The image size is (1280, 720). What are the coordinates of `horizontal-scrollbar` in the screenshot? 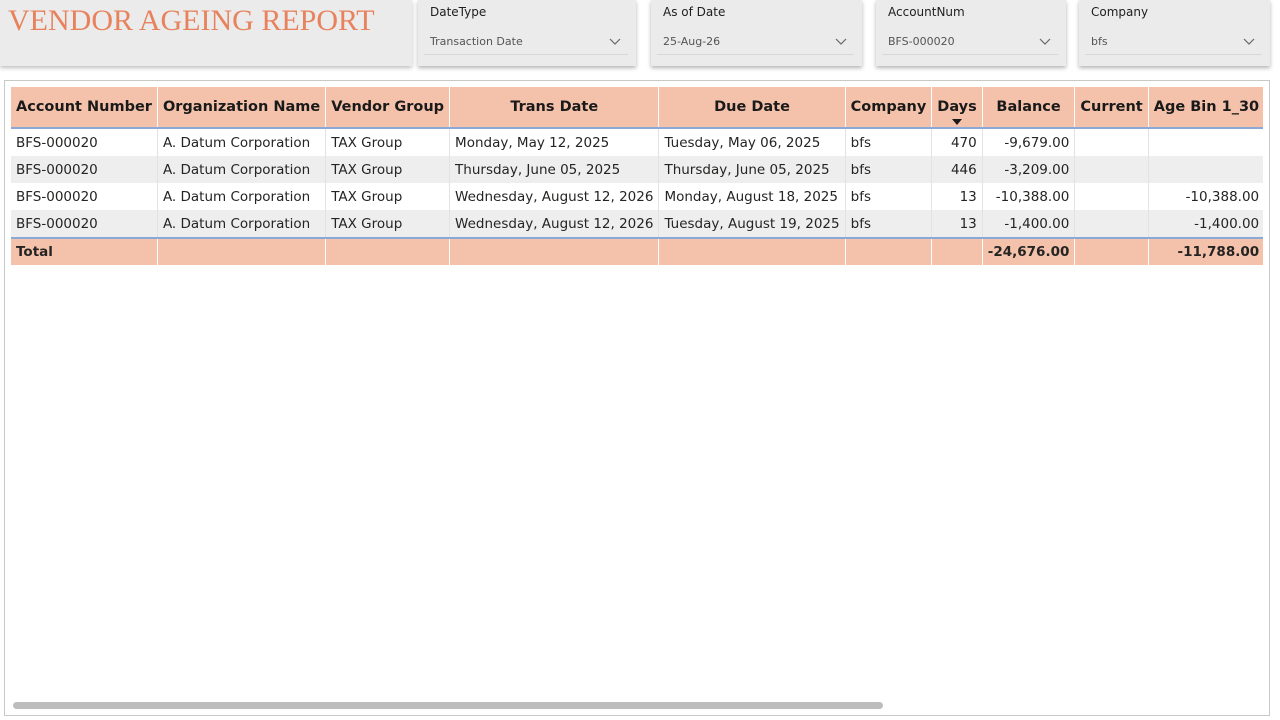 It's located at (638, 705).